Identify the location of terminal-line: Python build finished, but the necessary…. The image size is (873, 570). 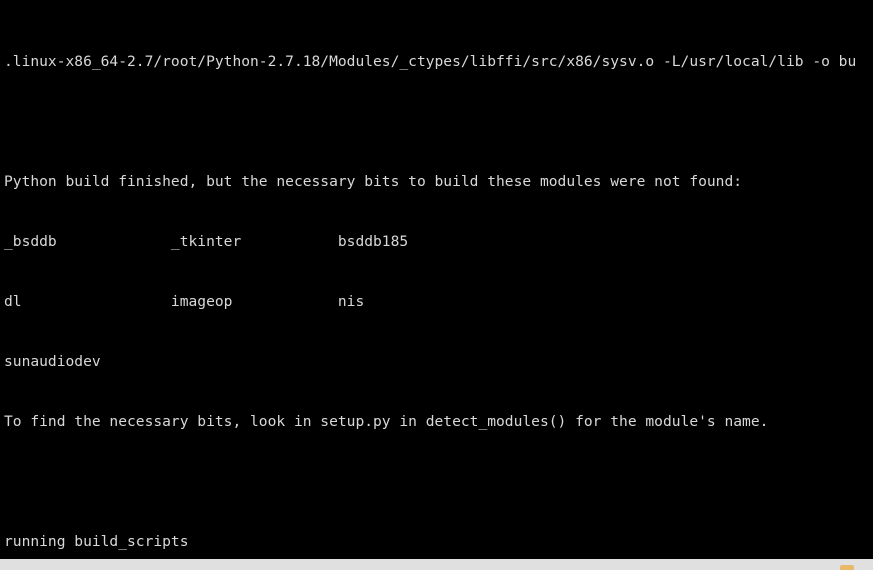
(373, 181).